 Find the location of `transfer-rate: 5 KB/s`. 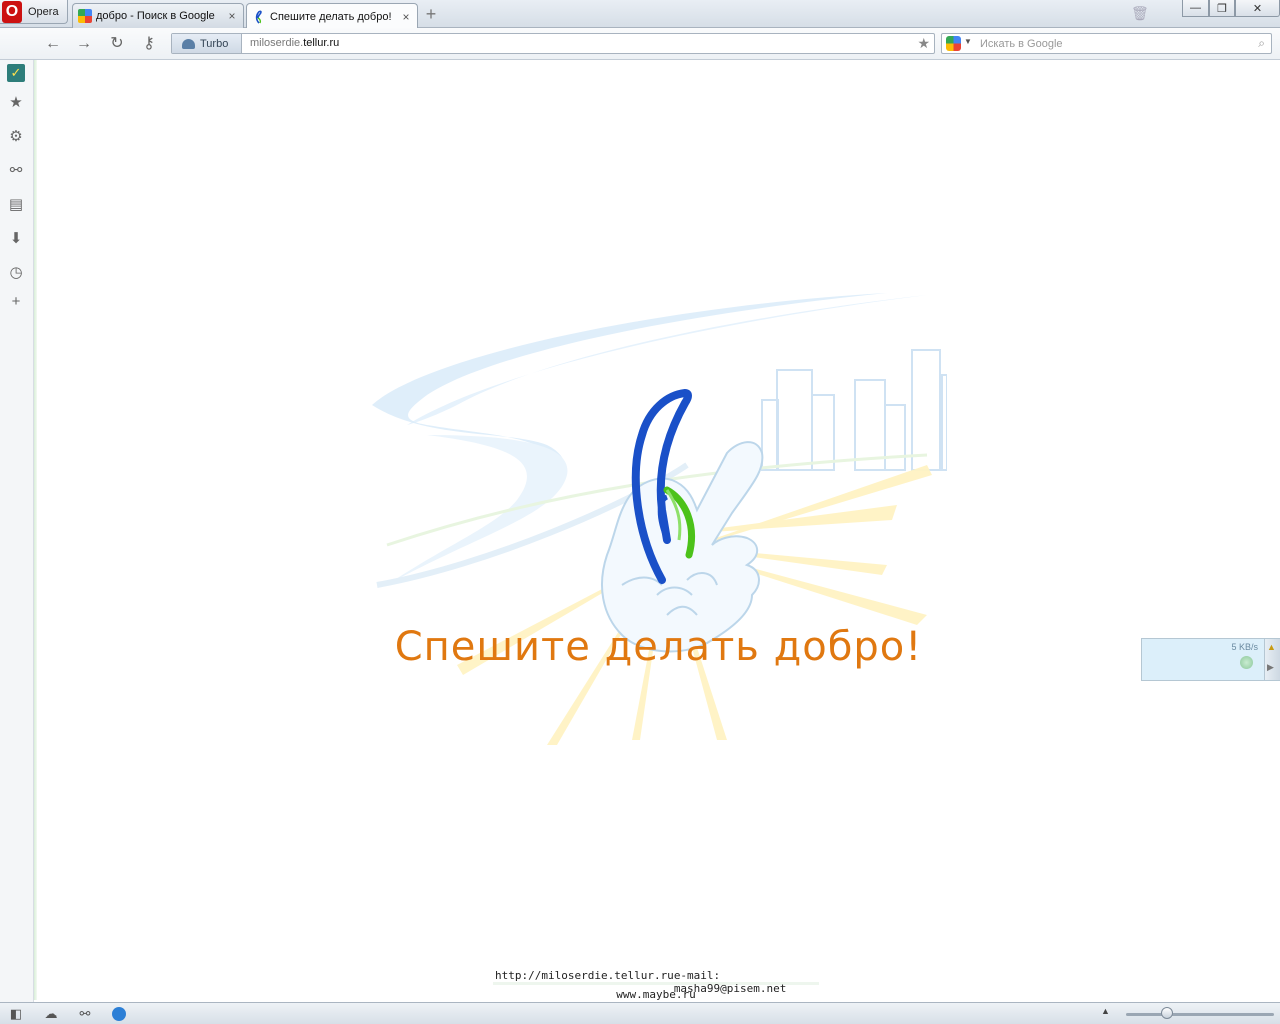

transfer-rate: 5 KB/s is located at coordinates (1244, 647).